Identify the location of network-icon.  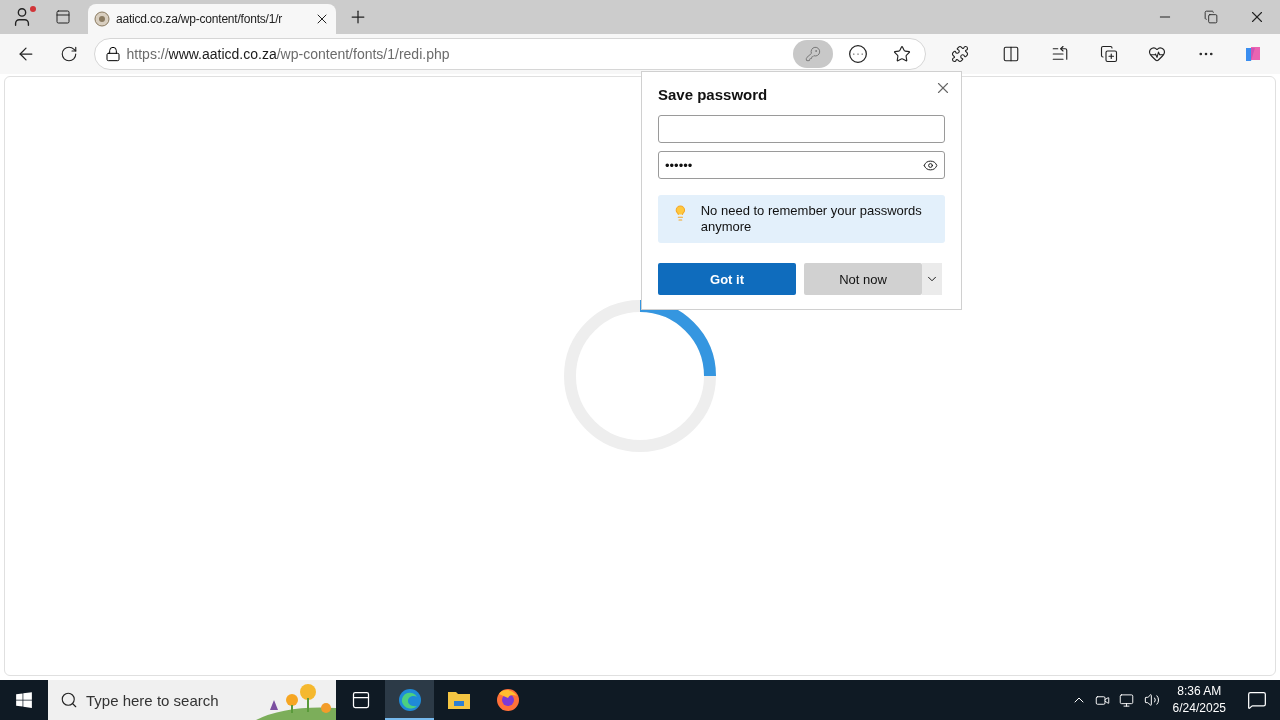
(1127, 700).